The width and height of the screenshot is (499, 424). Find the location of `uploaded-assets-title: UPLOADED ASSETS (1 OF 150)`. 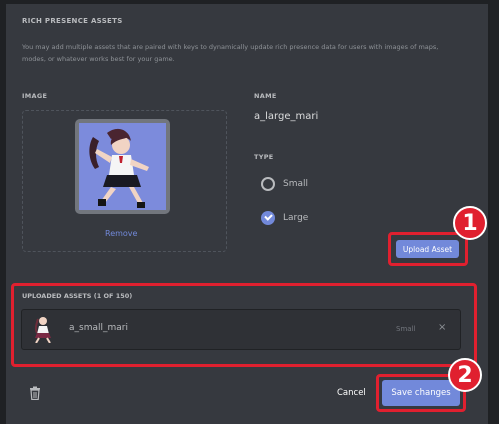

uploaded-assets-title: UPLOADED ASSETS (1 OF 150) is located at coordinates (77, 296).